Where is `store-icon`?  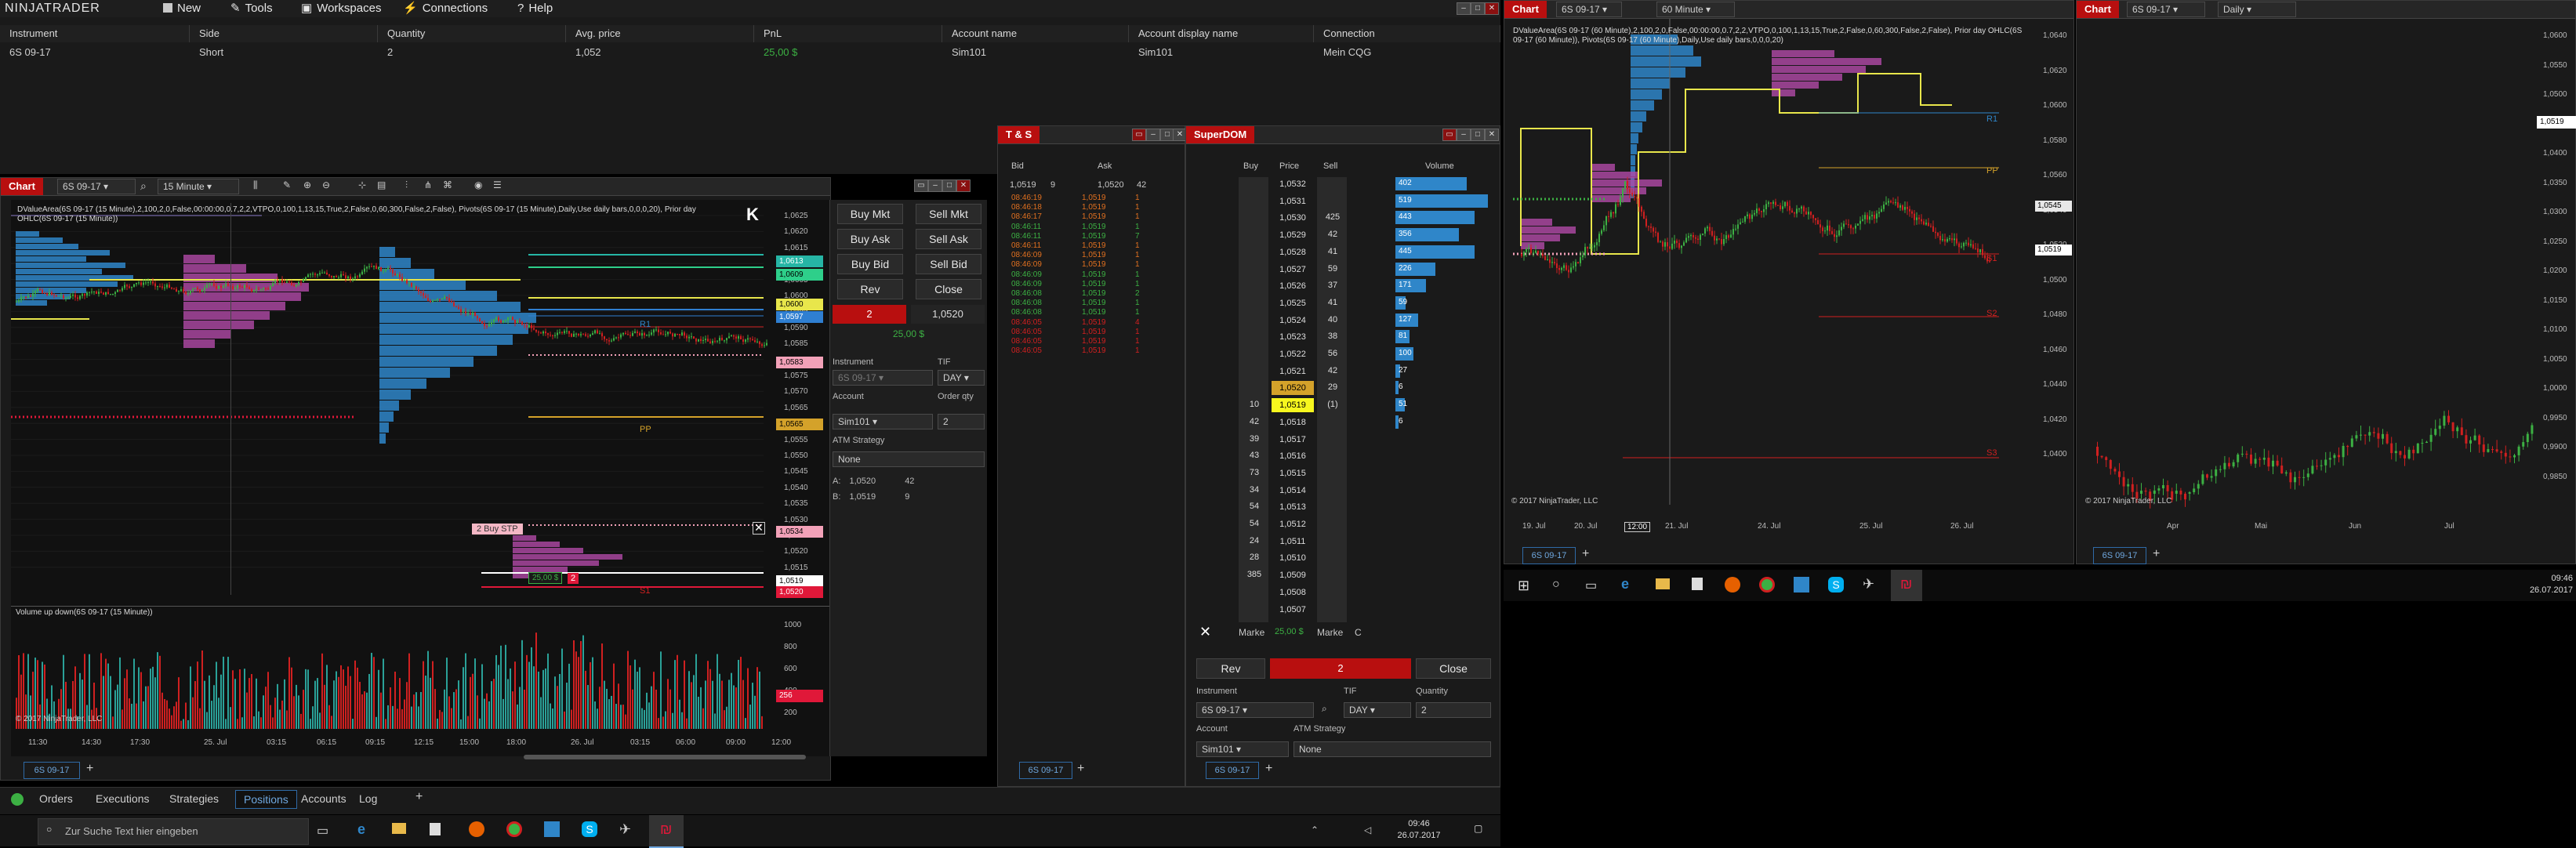
store-icon is located at coordinates (436, 829).